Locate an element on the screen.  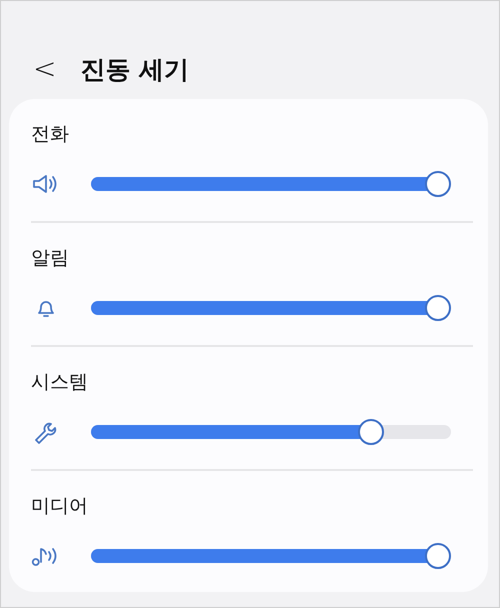
page-title: 진동 세기 is located at coordinates (135, 70).